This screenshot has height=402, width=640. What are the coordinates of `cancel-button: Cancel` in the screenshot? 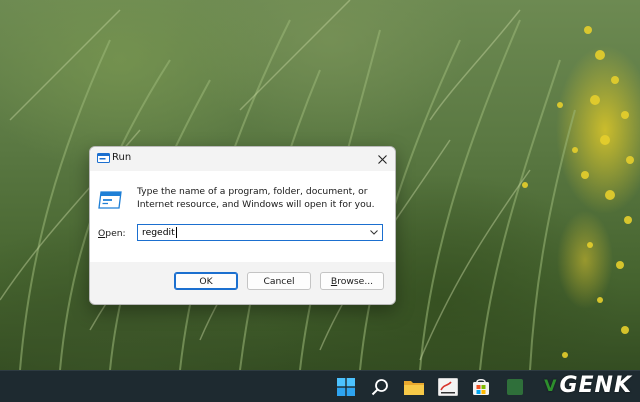 It's located at (279, 281).